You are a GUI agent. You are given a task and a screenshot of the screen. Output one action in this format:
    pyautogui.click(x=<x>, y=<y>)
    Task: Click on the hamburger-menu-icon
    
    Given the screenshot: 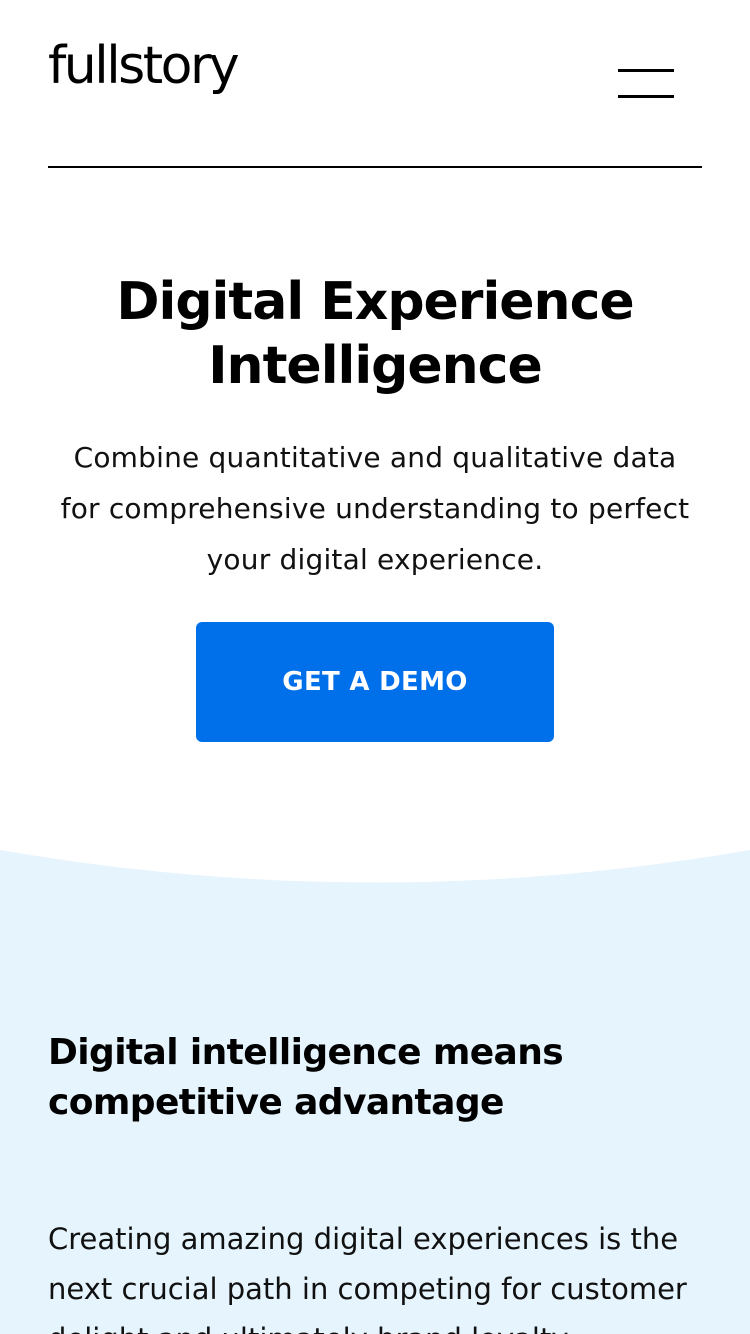 What is the action you would take?
    pyautogui.click(x=643, y=84)
    